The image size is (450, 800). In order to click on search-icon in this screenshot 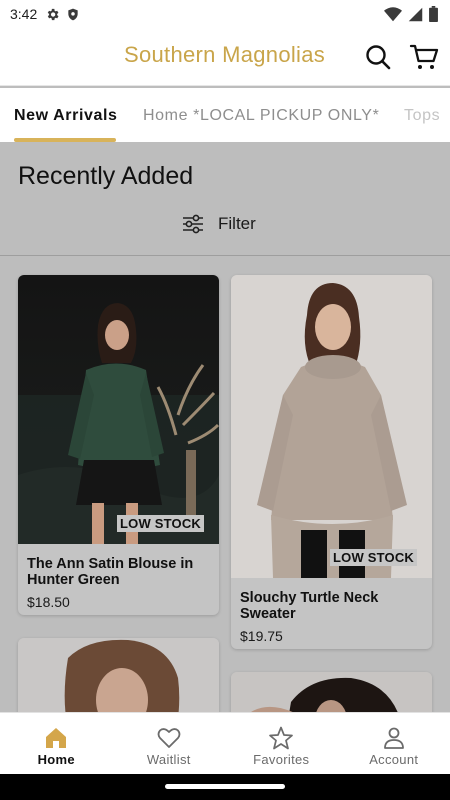, I will do `click(378, 57)`.